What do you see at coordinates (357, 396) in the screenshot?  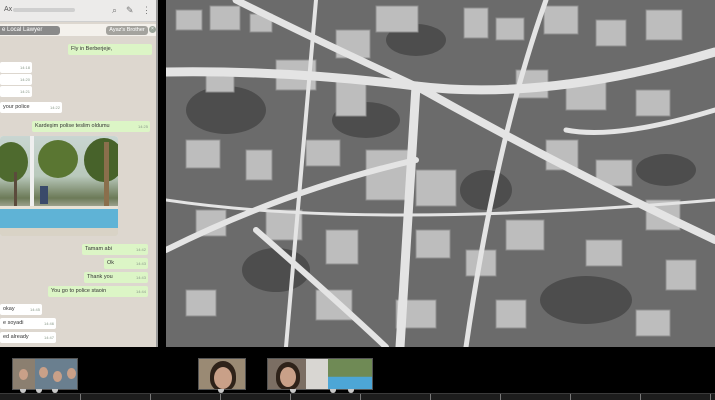 I see `timeline-ruler` at bounding box center [357, 396].